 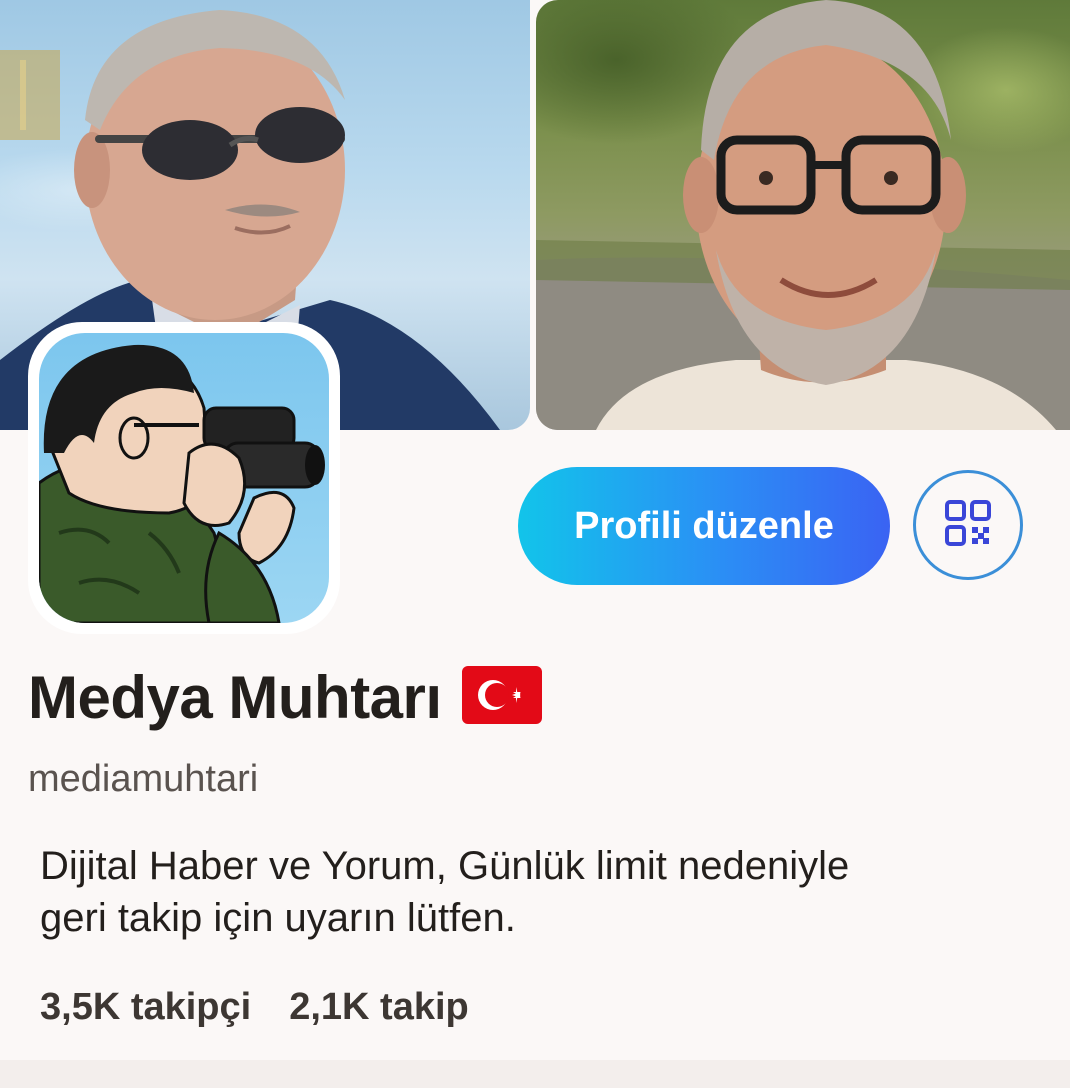 I want to click on display-name-row: Medya Muhtarı, so click(x=285, y=697).